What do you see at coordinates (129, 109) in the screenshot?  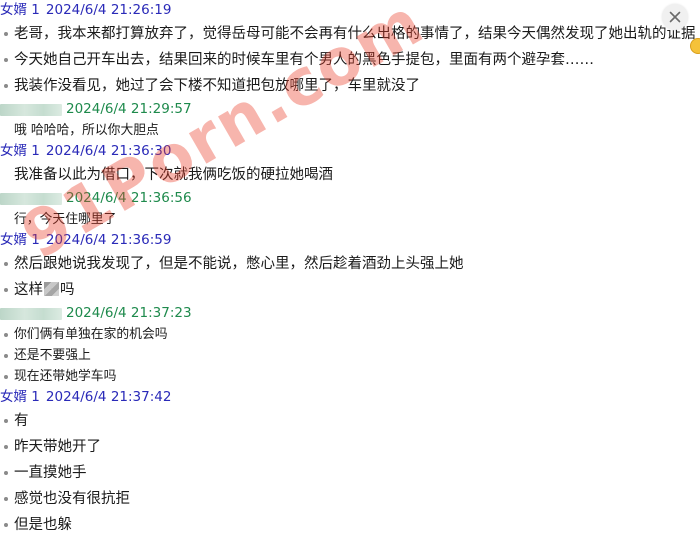 I see `message-timestamp: 2024/6/4 21:29:57` at bounding box center [129, 109].